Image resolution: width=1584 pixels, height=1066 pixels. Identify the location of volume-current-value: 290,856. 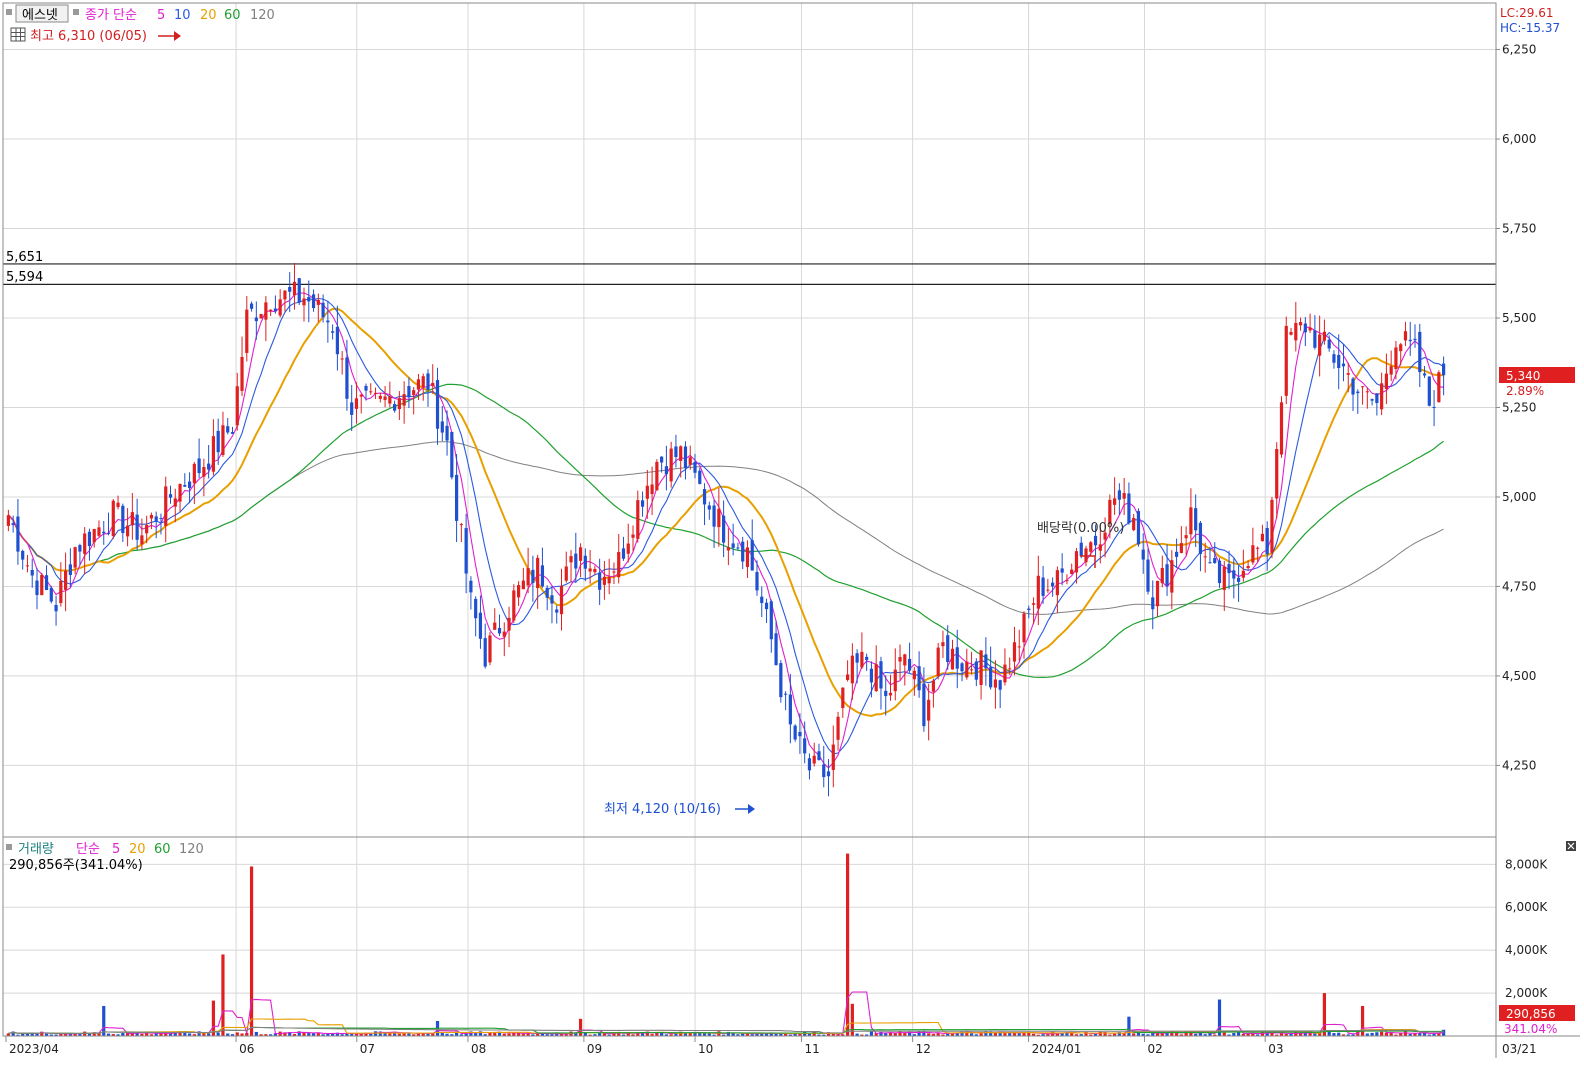
(1531, 1014).